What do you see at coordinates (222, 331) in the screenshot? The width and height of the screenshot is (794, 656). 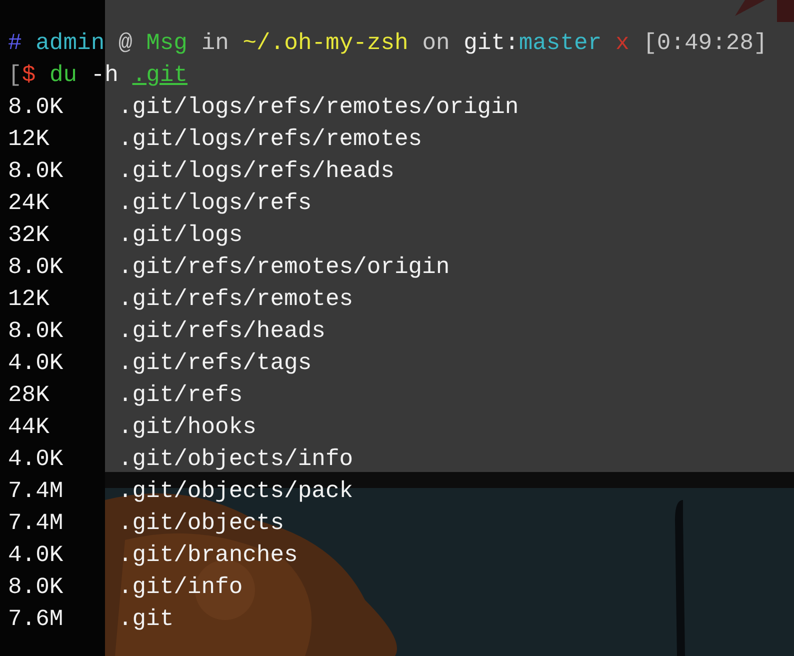 I see `path-text: .git/refs/heads` at bounding box center [222, 331].